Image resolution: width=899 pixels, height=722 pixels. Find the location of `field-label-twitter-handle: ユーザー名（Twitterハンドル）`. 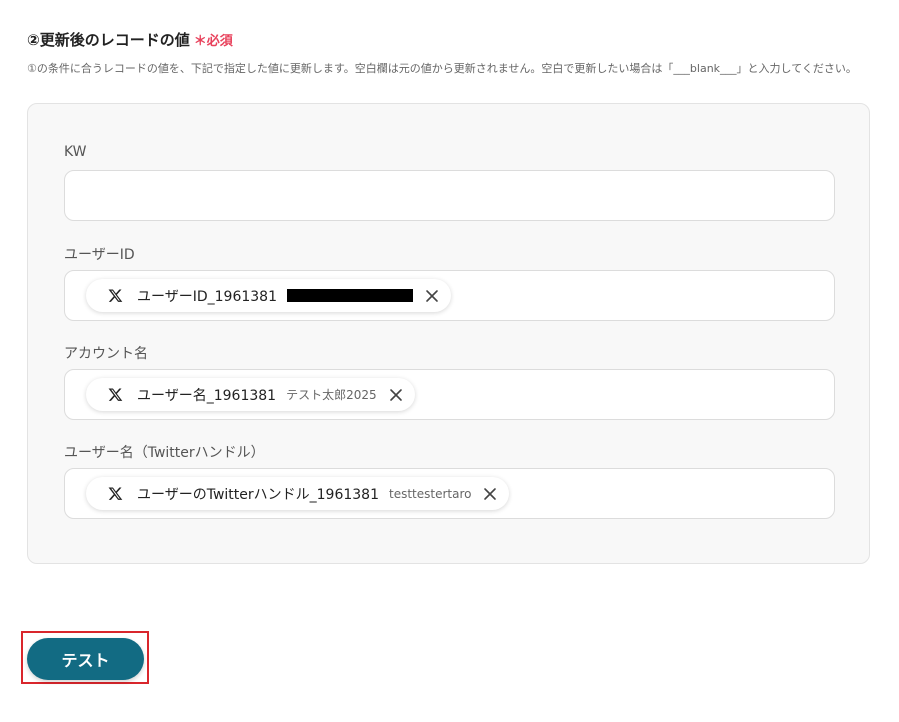

field-label-twitter-handle: ユーザー名（Twitterハンドル） is located at coordinates (164, 453).